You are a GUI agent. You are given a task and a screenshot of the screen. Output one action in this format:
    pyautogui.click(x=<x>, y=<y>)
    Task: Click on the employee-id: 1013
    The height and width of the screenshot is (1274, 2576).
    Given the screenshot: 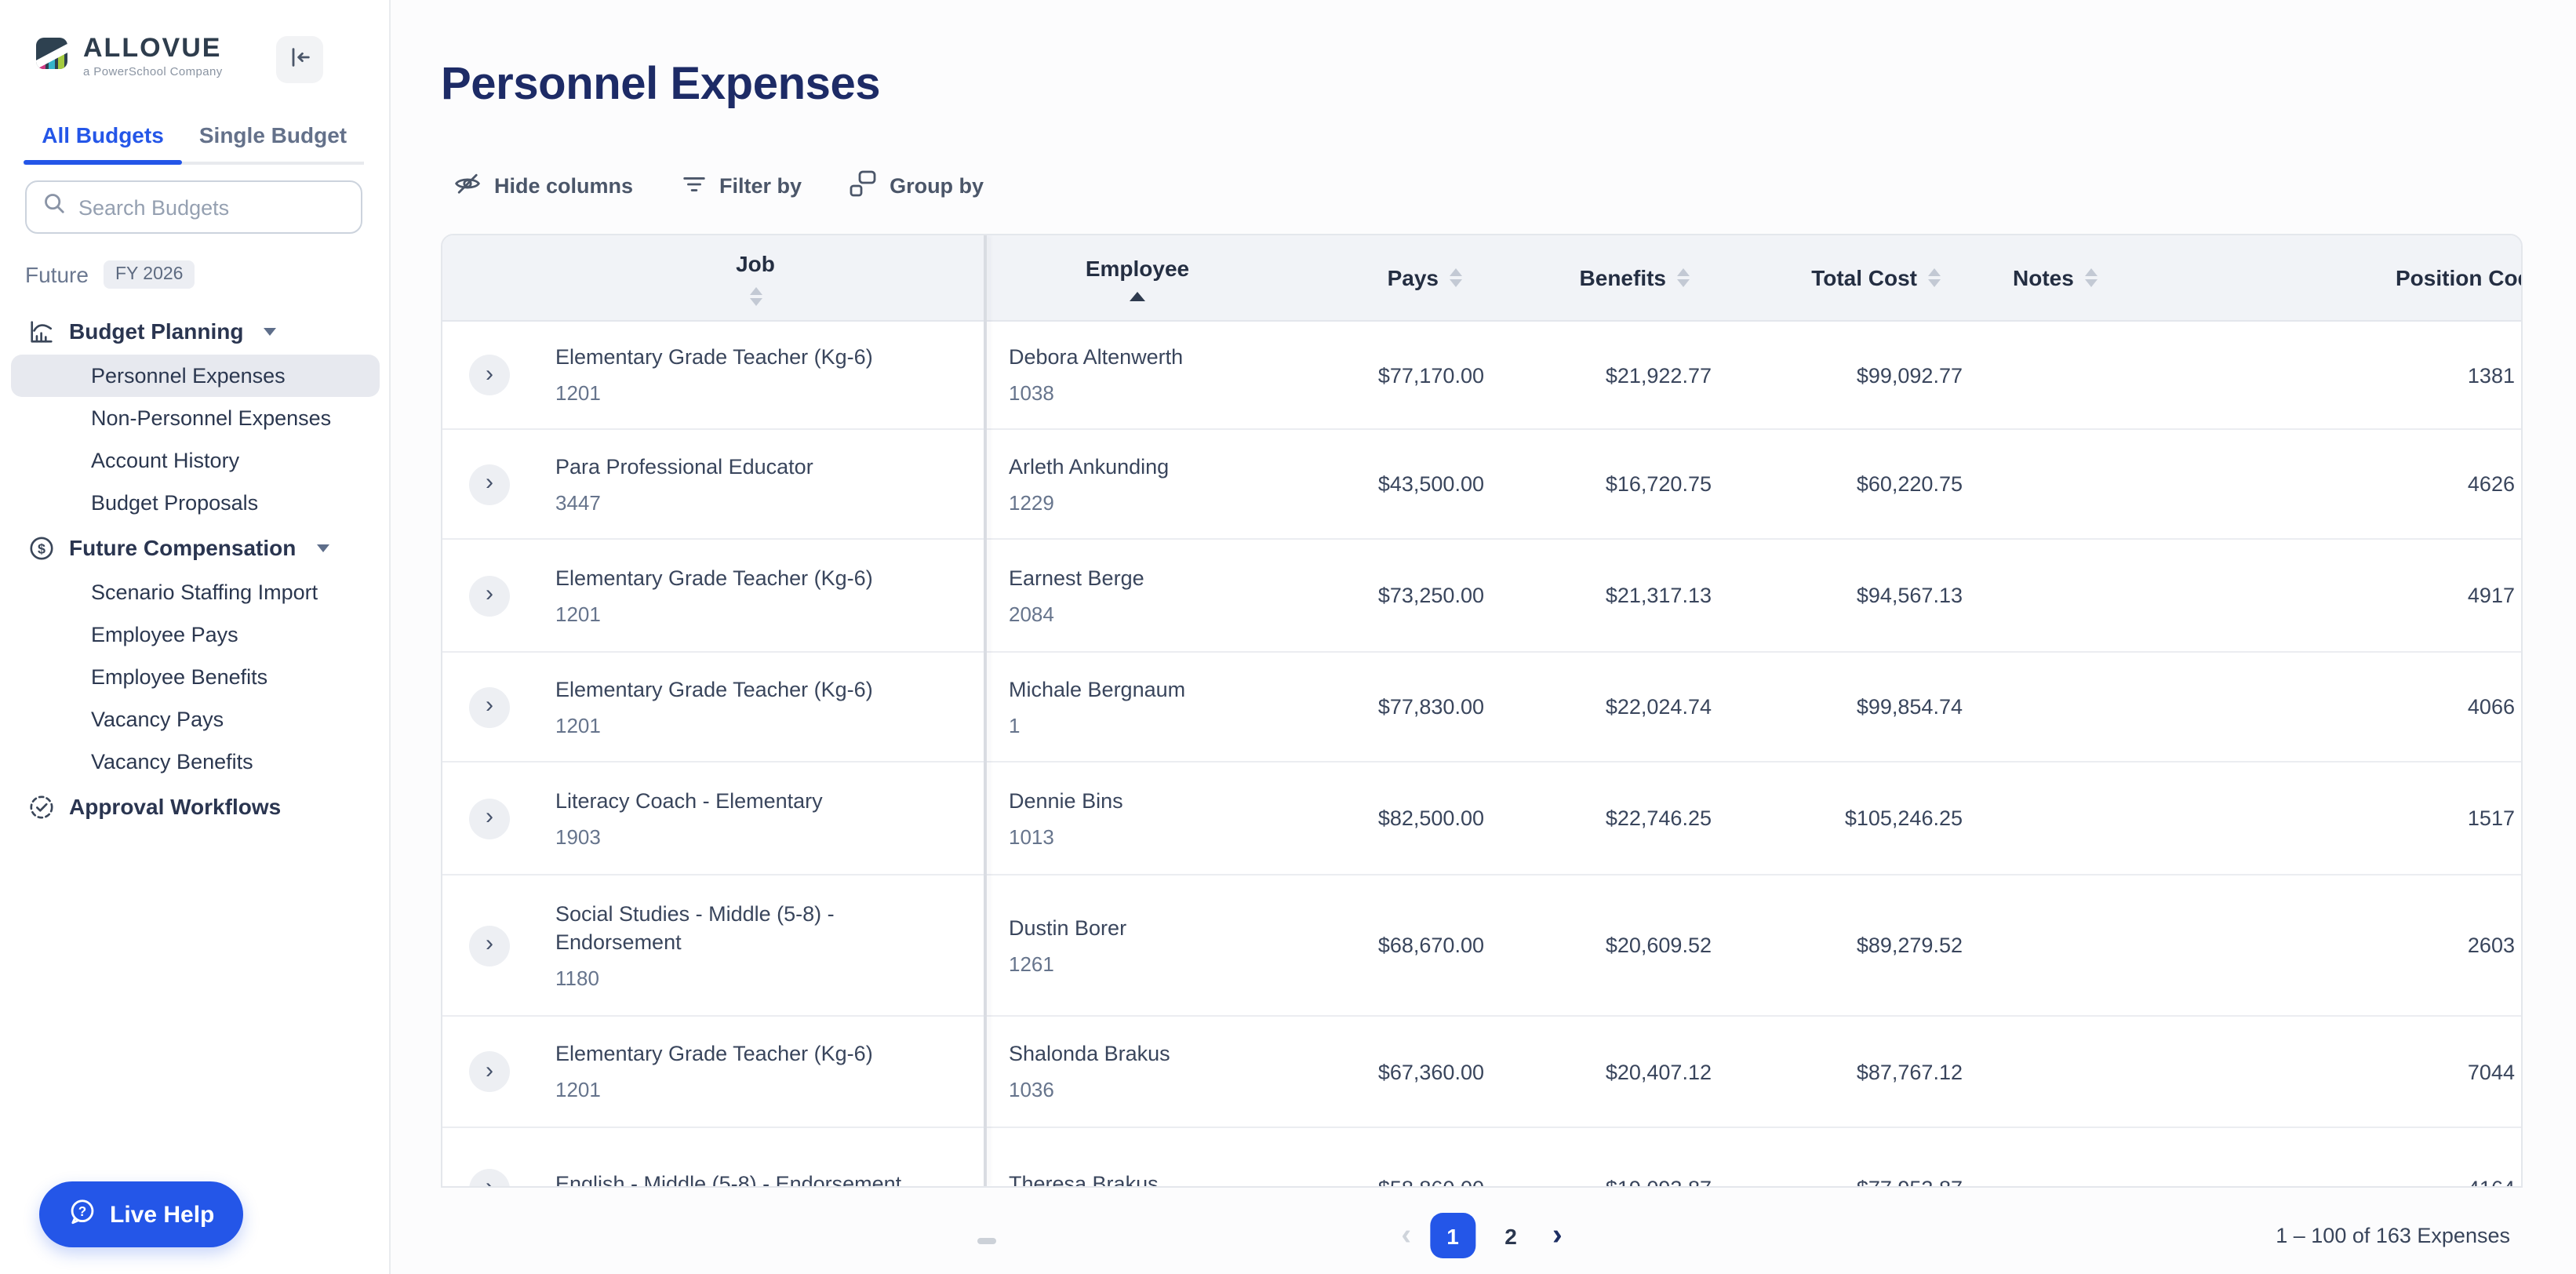 What is the action you would take?
    pyautogui.click(x=1031, y=836)
    